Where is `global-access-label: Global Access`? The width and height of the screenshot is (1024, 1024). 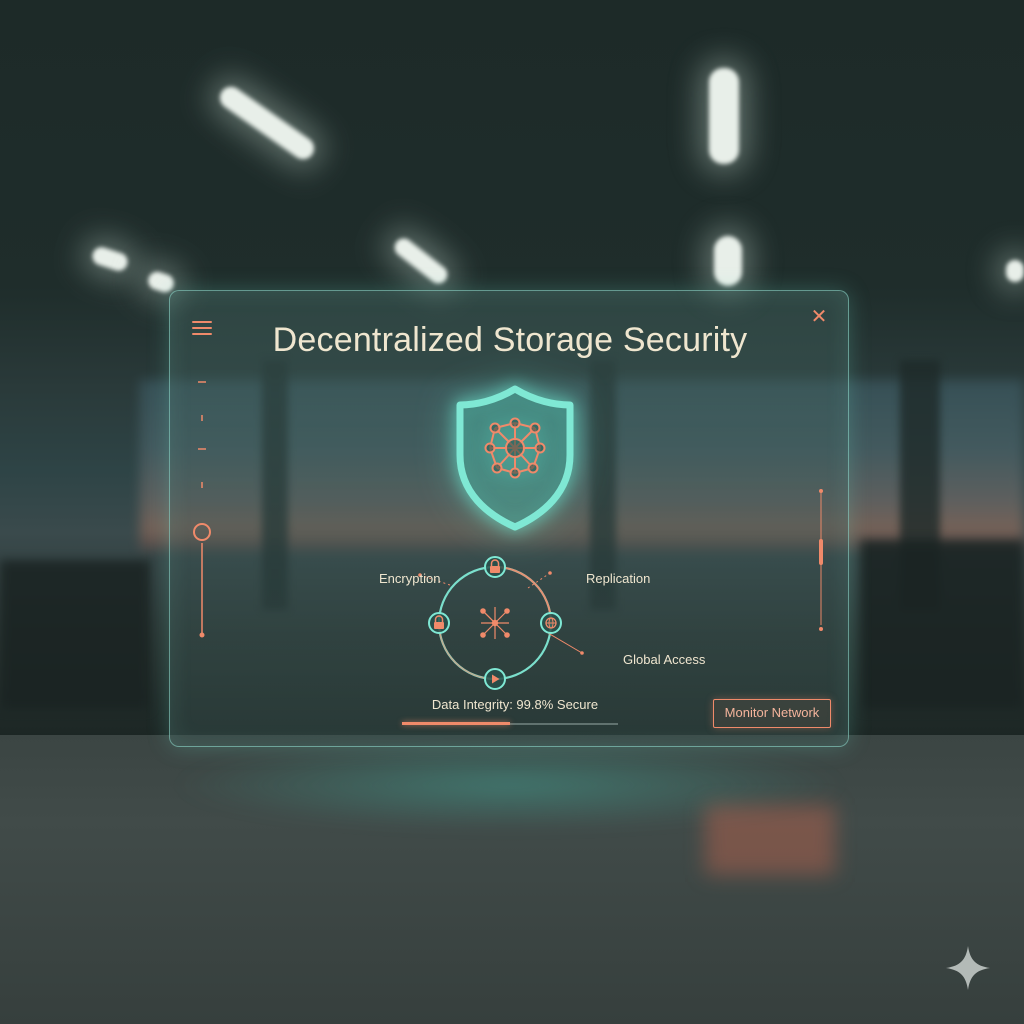
global-access-label: Global Access is located at coordinates (664, 659).